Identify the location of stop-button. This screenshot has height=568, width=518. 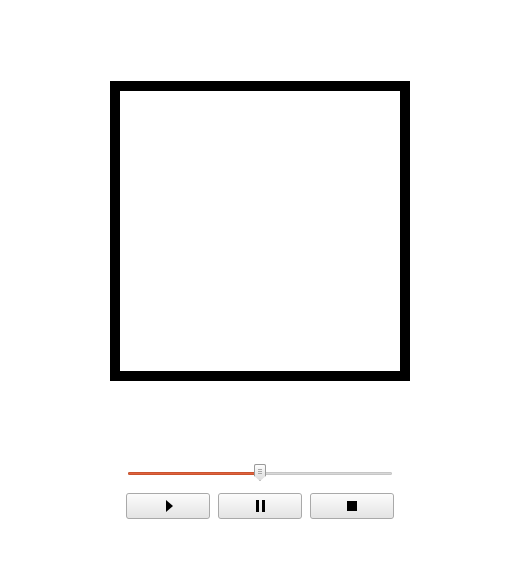
(352, 506).